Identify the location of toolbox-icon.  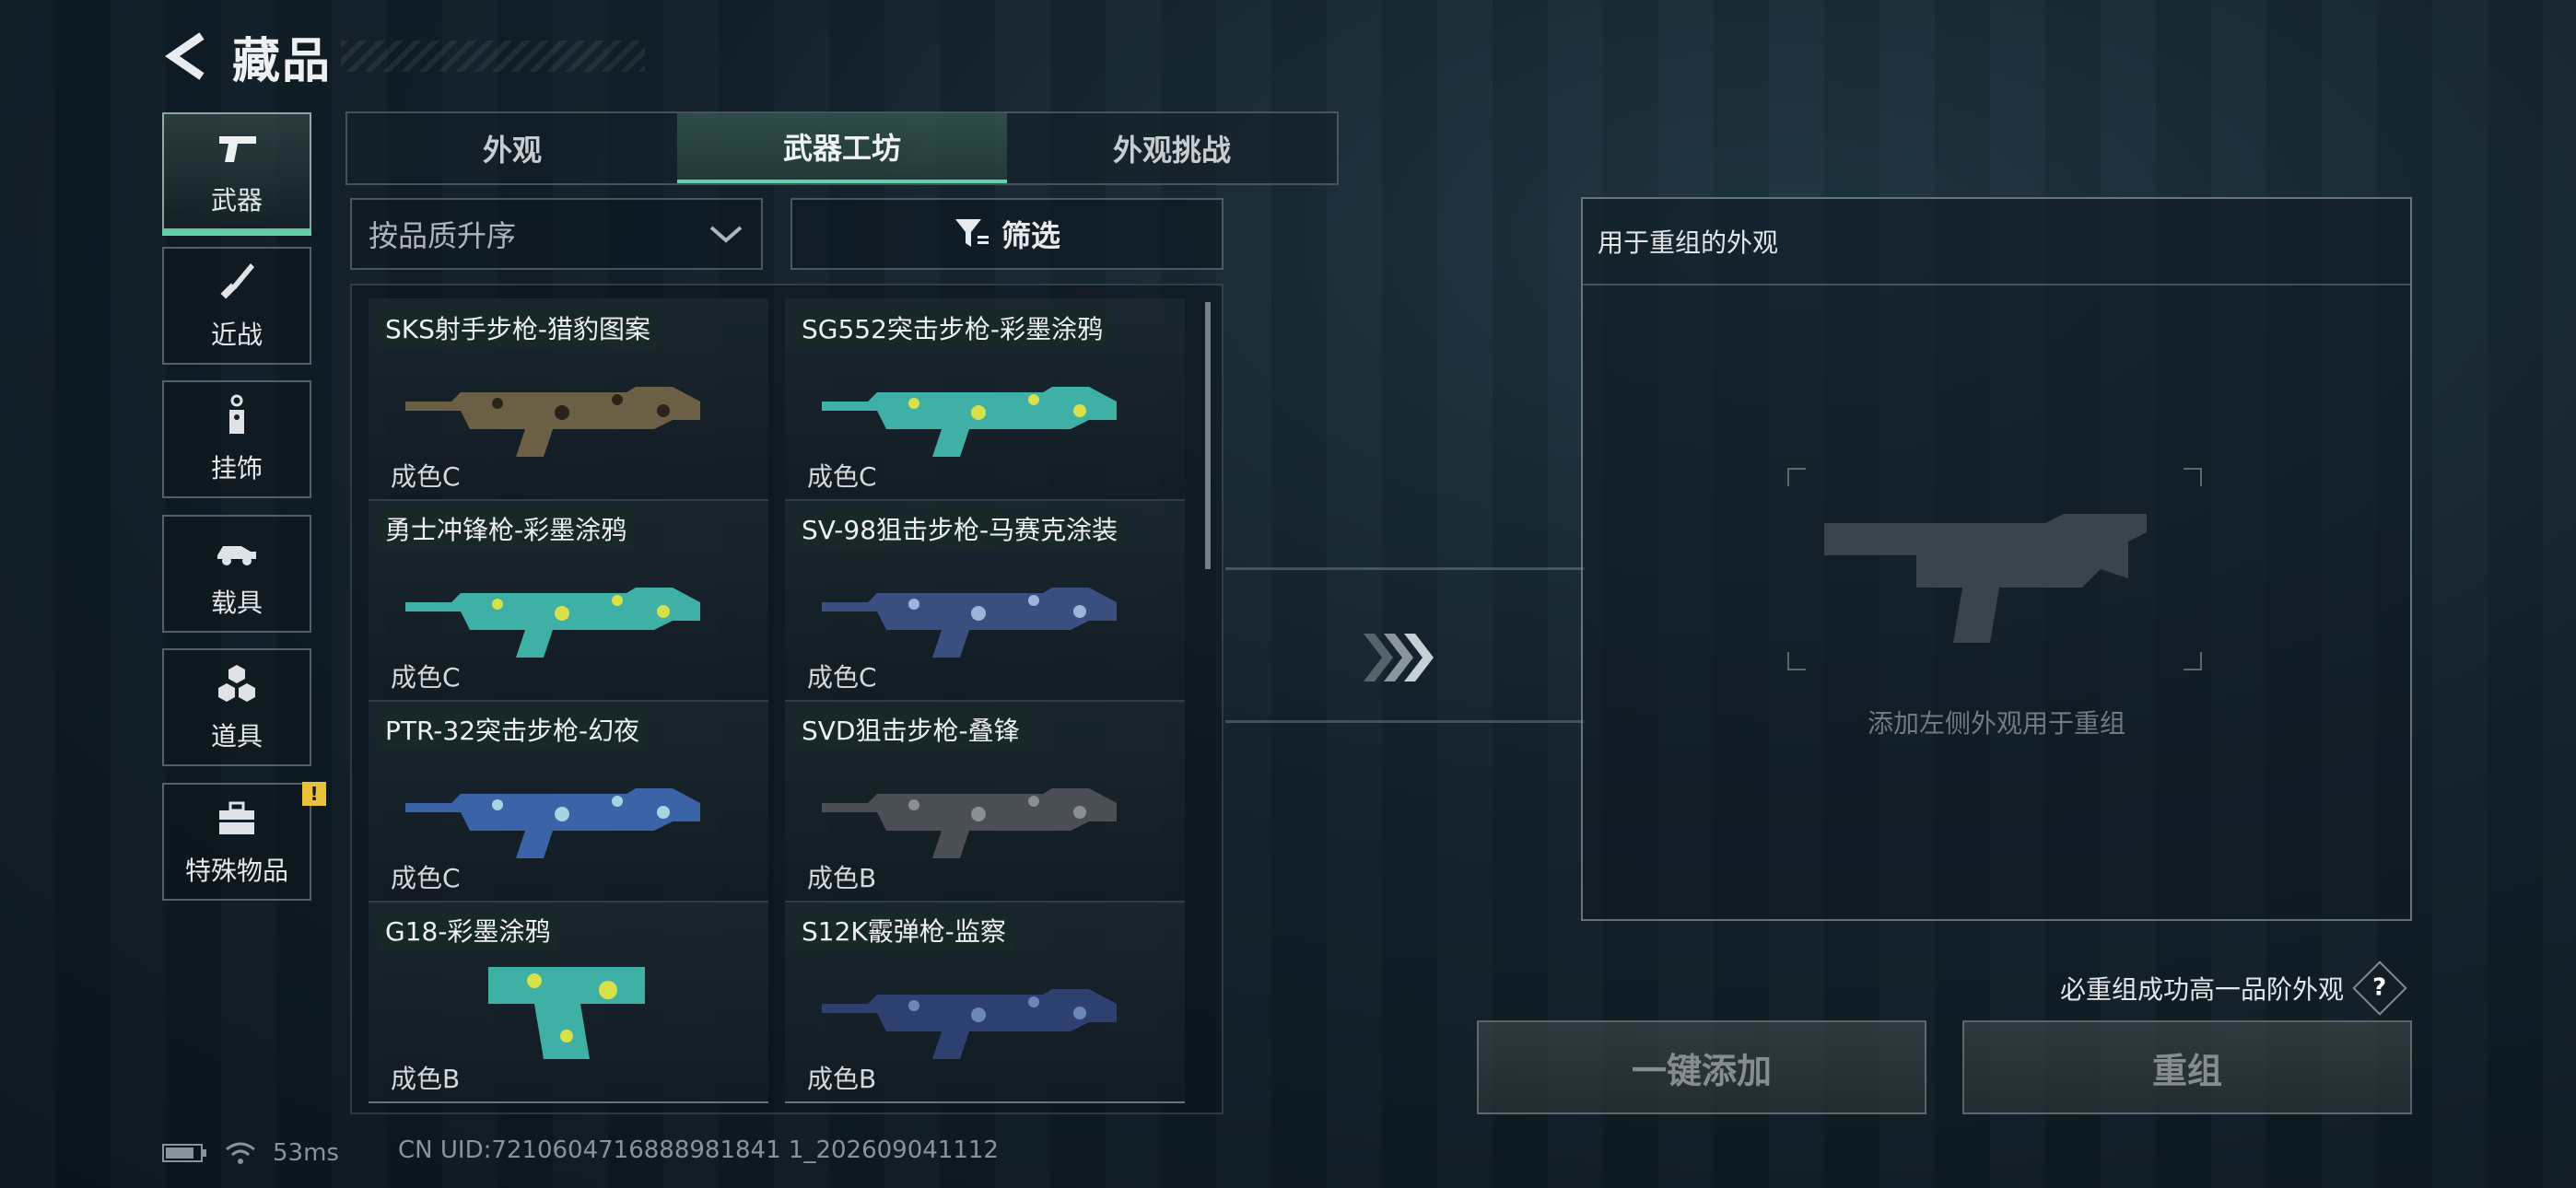
(236, 817).